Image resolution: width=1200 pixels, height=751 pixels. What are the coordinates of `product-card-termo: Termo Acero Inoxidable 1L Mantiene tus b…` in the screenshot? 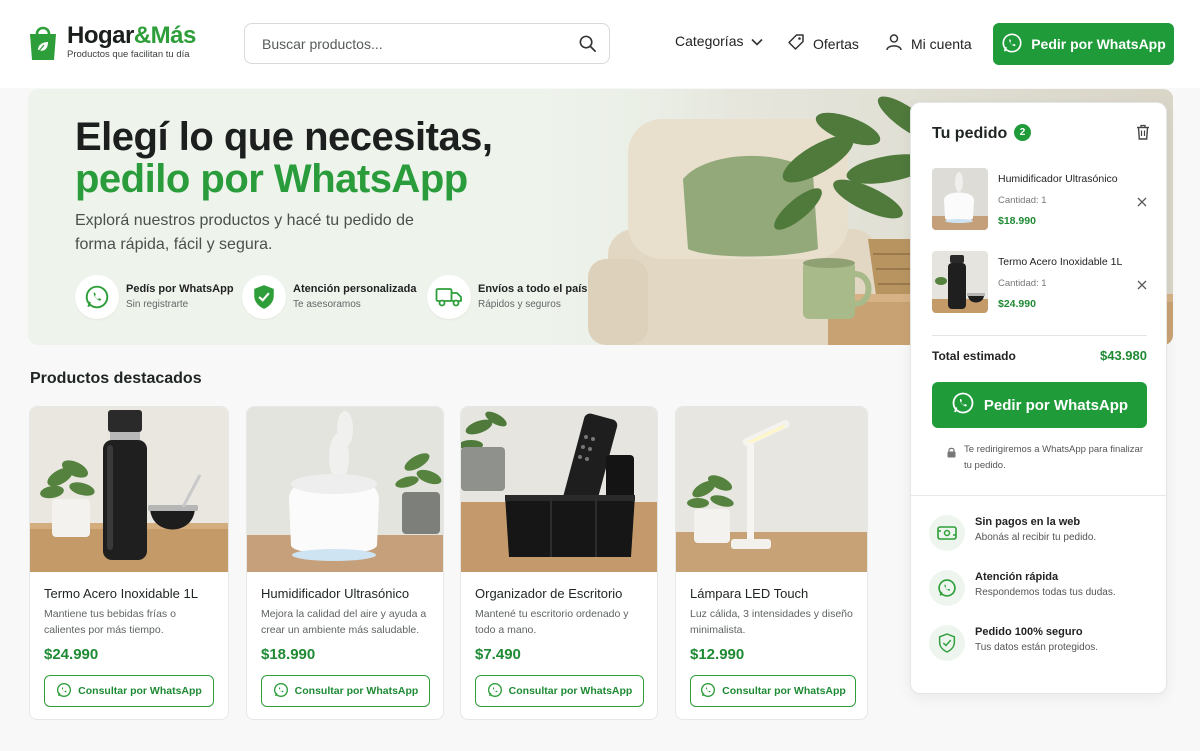 It's located at (129, 563).